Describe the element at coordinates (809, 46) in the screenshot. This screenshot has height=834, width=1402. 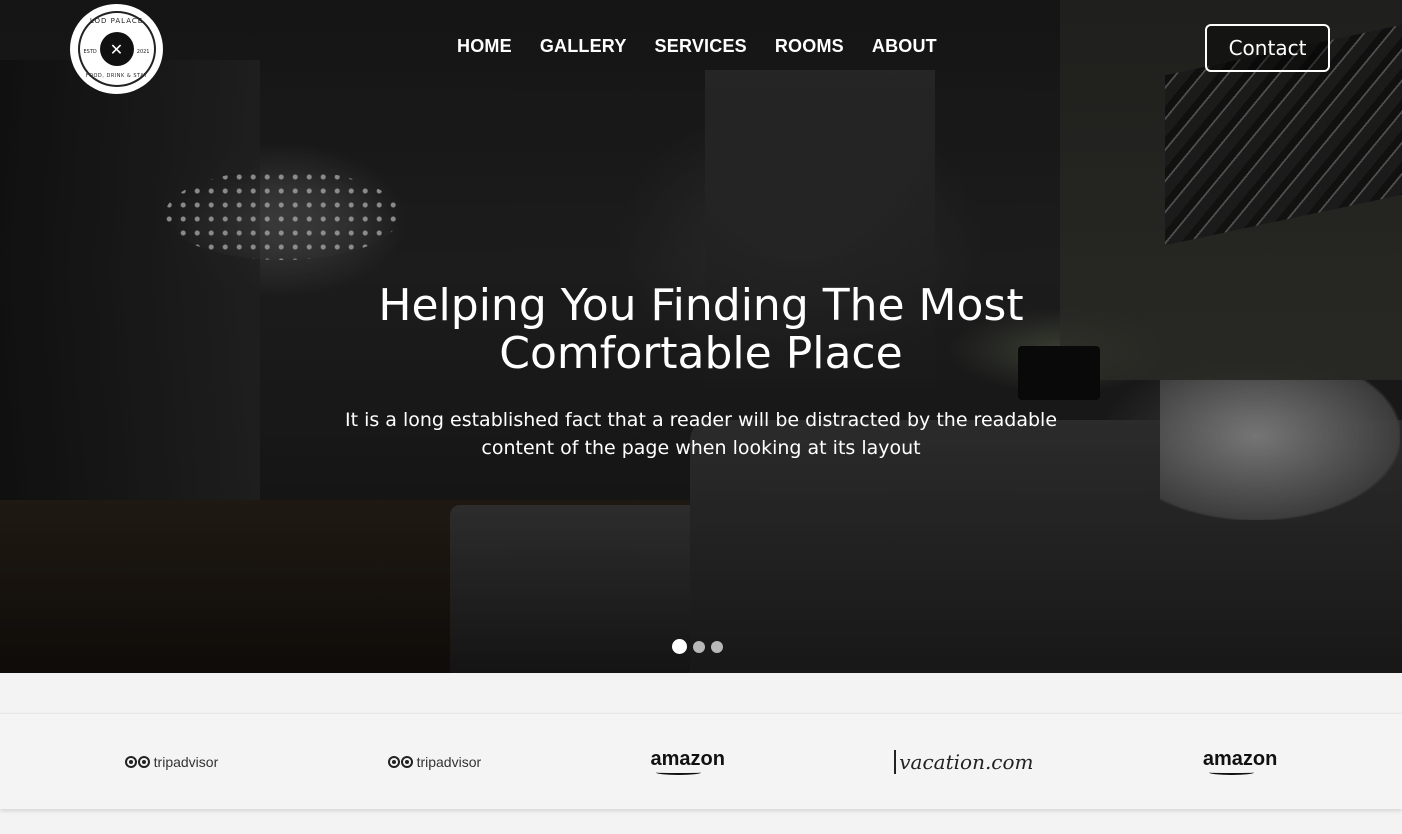
I see `nav-item-rooms: ROOMS` at that location.